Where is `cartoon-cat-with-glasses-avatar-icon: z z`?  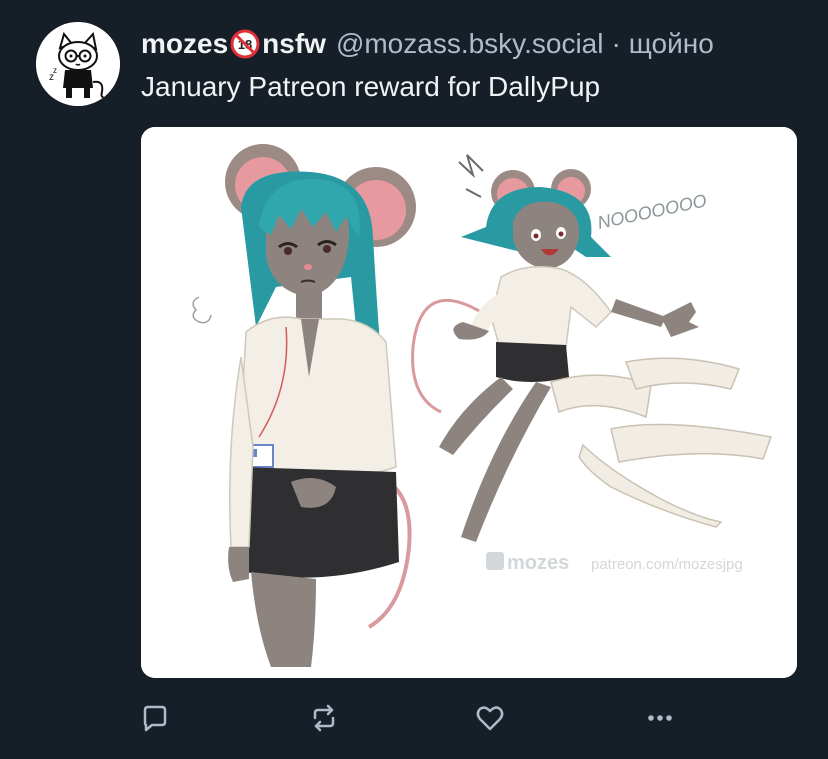 cartoon-cat-with-glasses-avatar-icon: z z is located at coordinates (78, 64).